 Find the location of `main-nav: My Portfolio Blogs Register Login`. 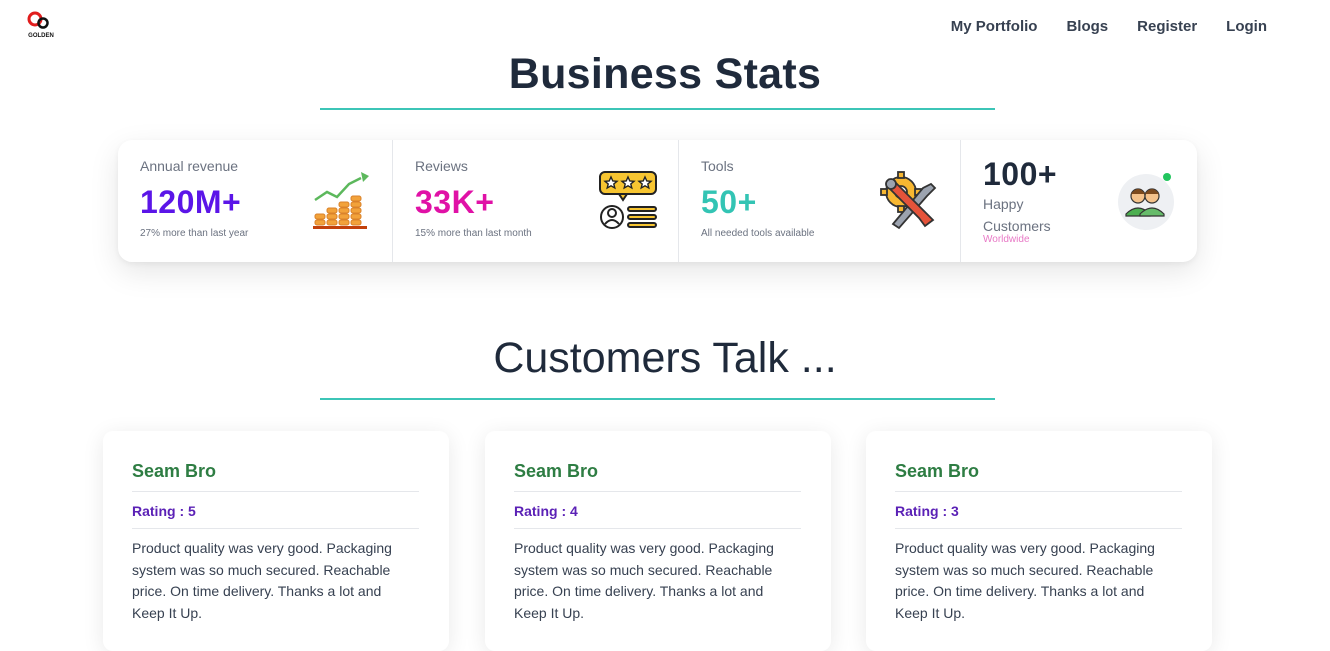

main-nav: My Portfolio Blogs Register Login is located at coordinates (1109, 27).